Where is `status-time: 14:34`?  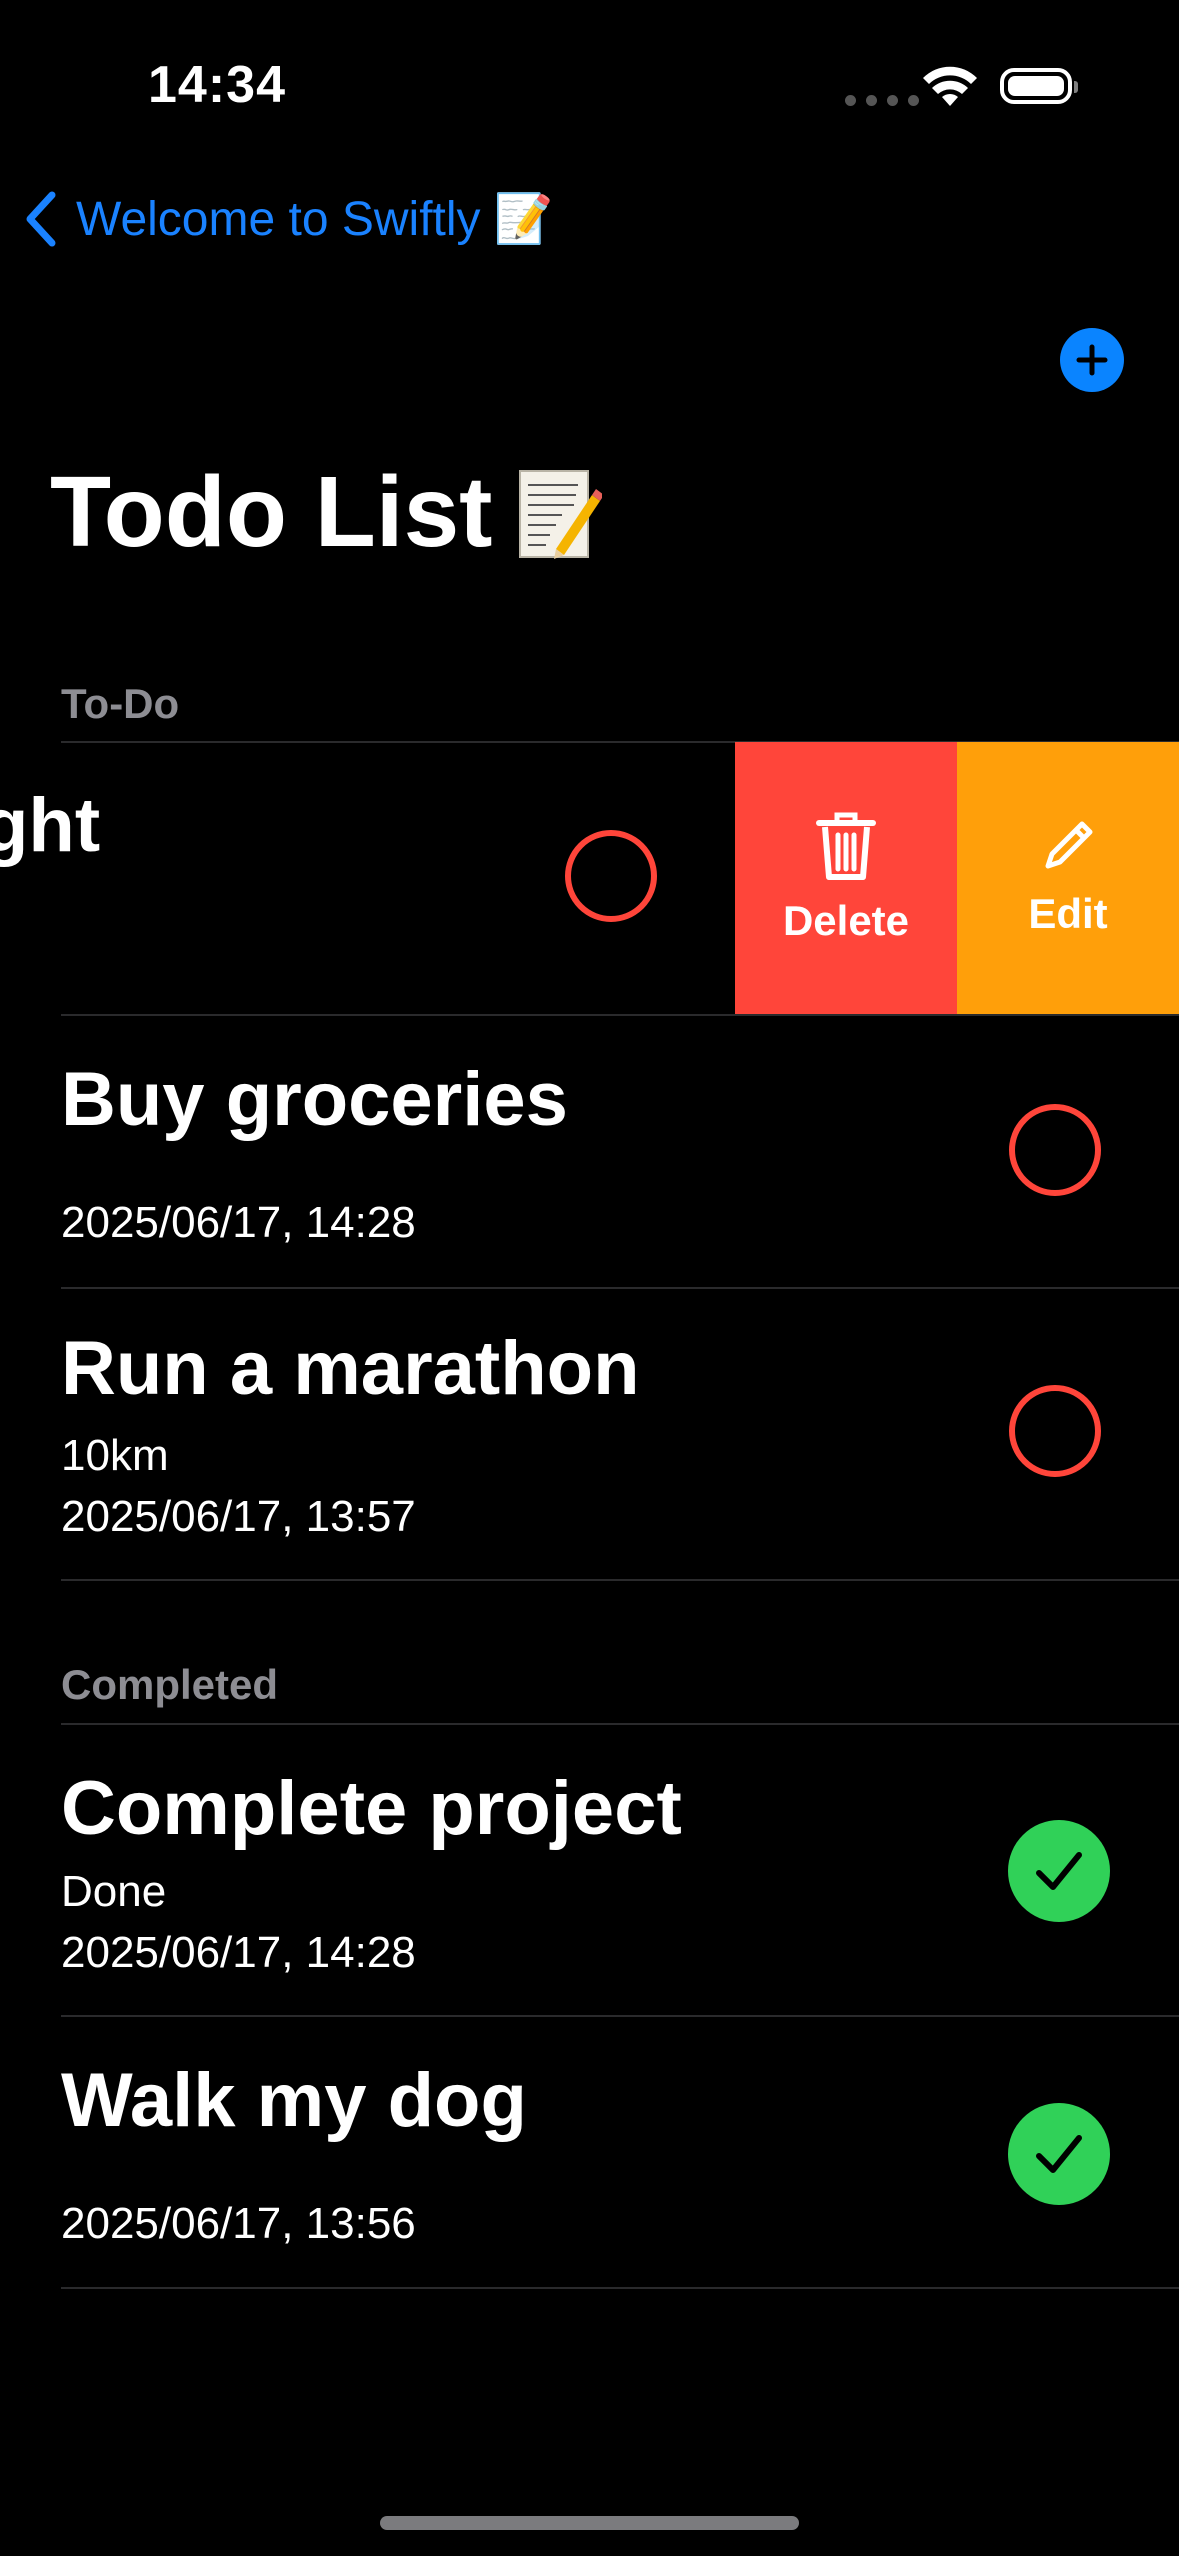
status-time: 14:34 is located at coordinates (217, 85).